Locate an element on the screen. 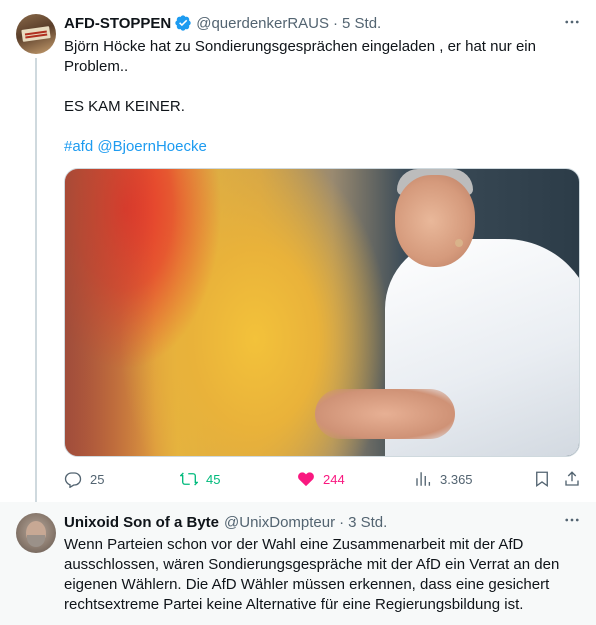 The width and height of the screenshot is (596, 625). mention-link: @BjoernHoecke is located at coordinates (151, 146).